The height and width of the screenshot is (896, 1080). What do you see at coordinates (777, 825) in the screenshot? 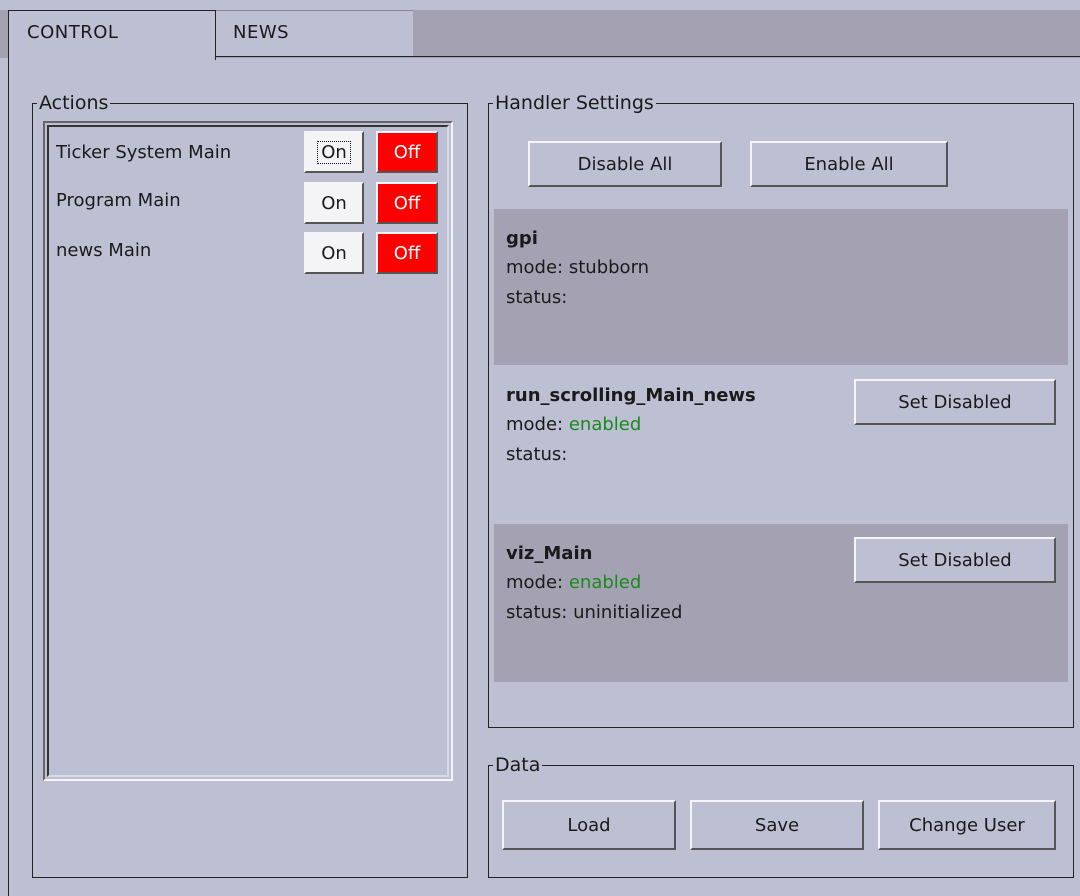
I see `save-button: Save` at bounding box center [777, 825].